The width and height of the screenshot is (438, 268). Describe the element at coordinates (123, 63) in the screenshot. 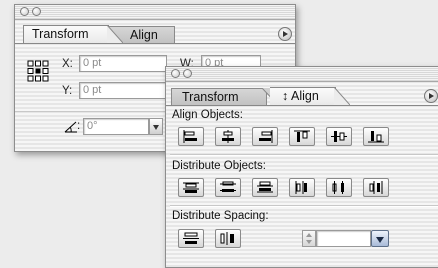

I see `x-field: 0 pt` at that location.